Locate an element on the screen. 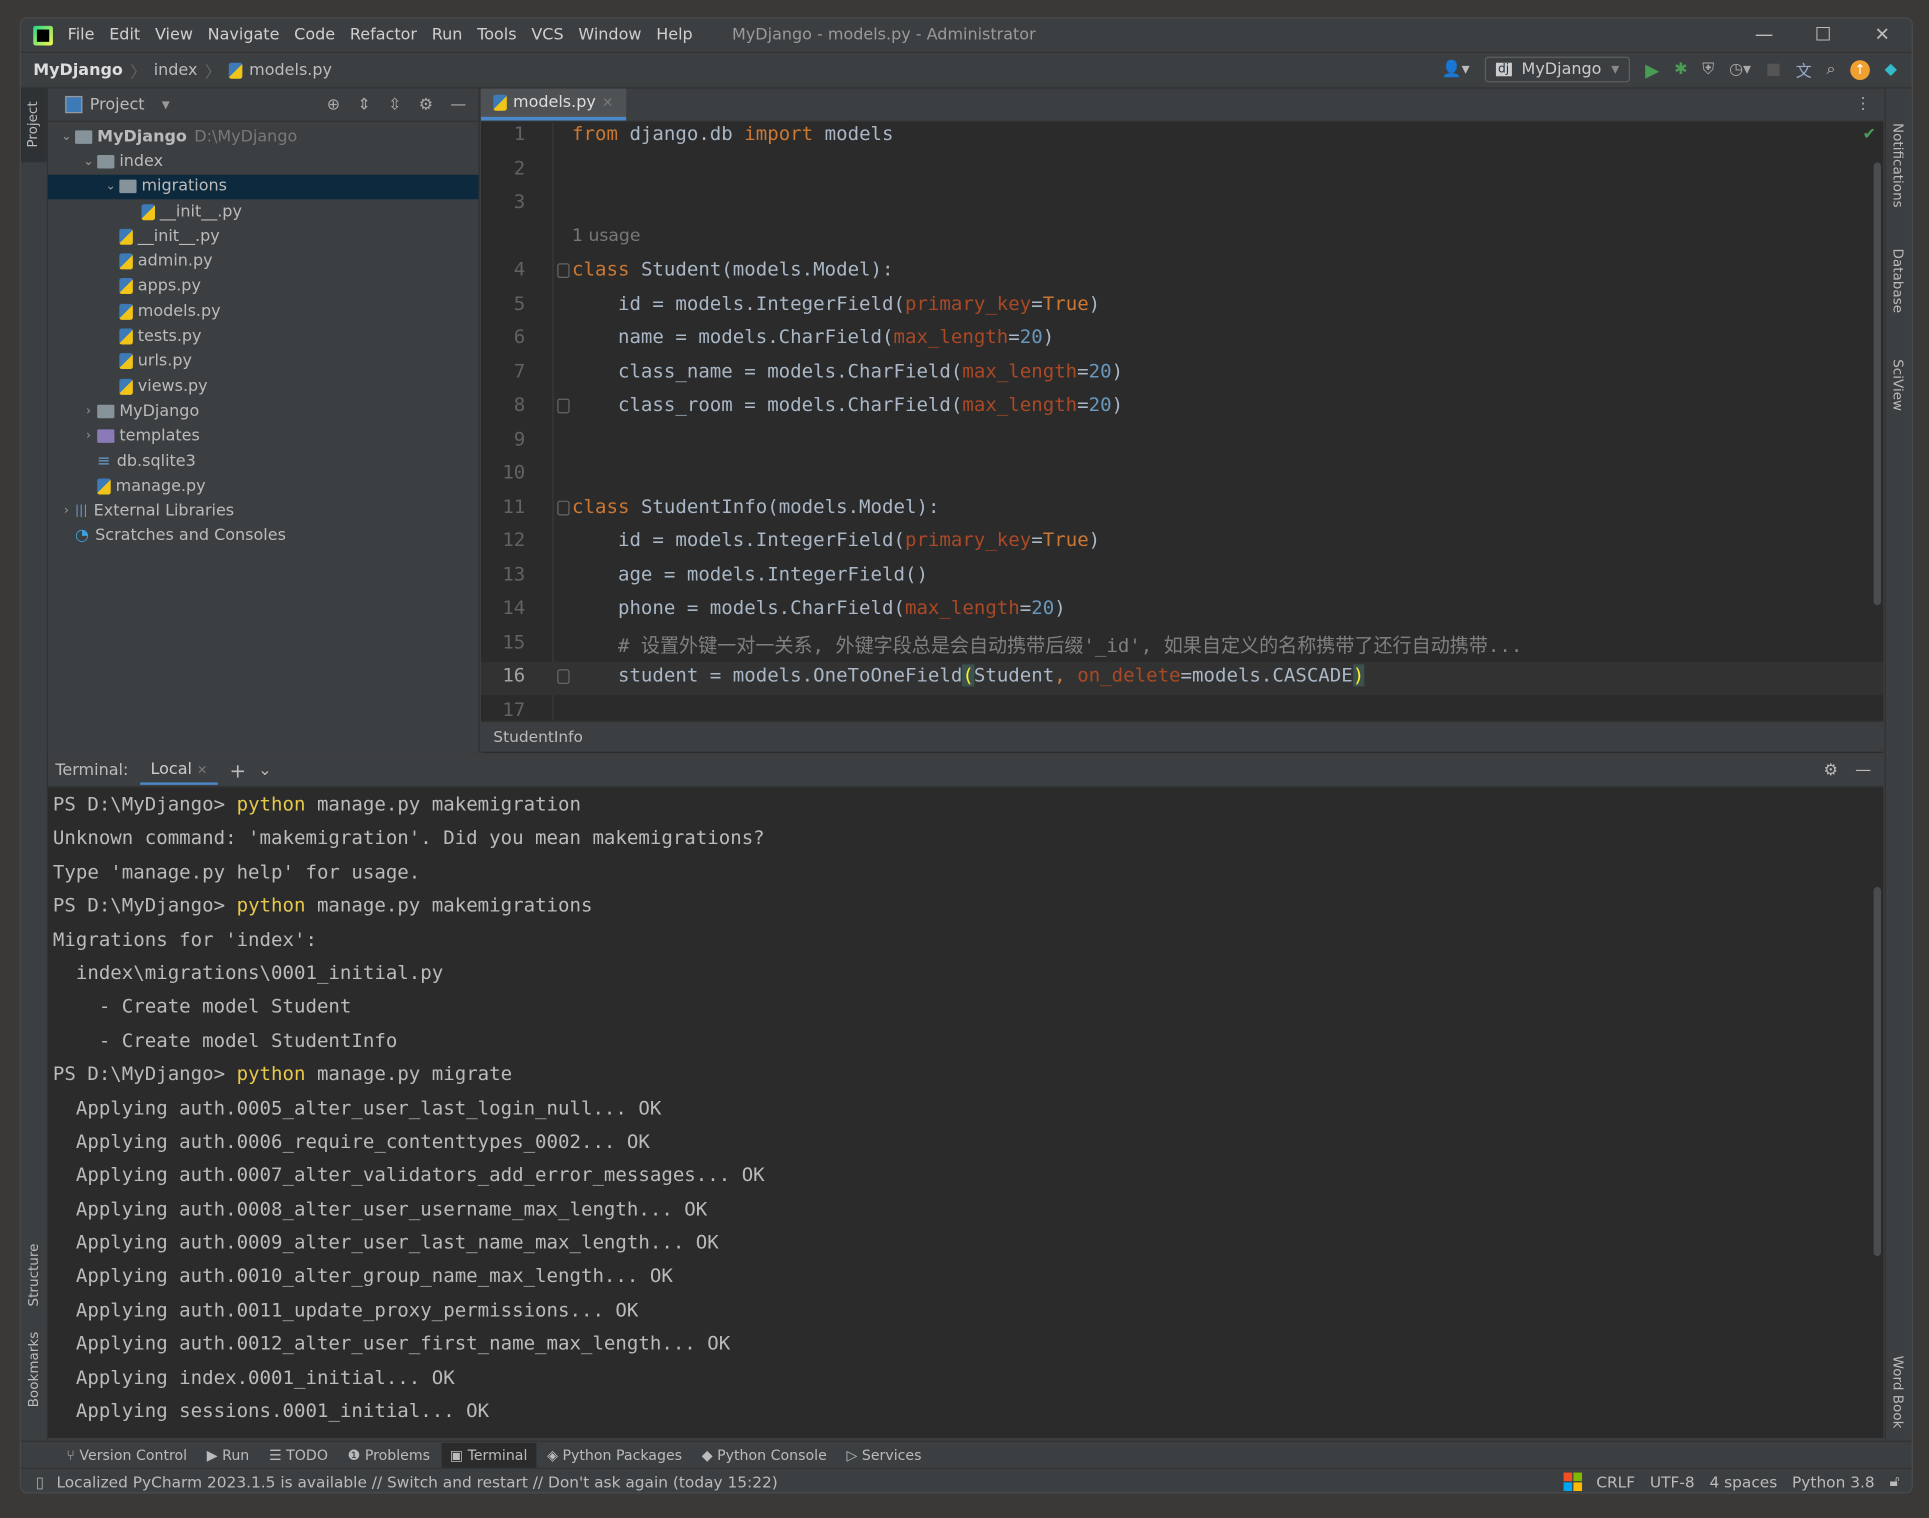 The height and width of the screenshot is (1518, 1929). breadcrumb-project: MyDjango is located at coordinates (78, 70).